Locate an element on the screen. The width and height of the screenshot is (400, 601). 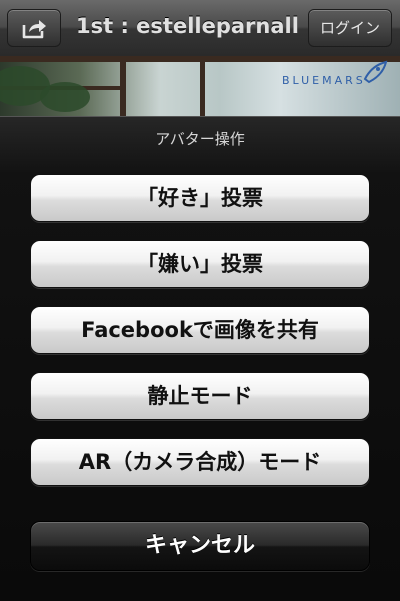
ar-camera-mode-button: AR（カメラ合成）モード is located at coordinates (200, 462).